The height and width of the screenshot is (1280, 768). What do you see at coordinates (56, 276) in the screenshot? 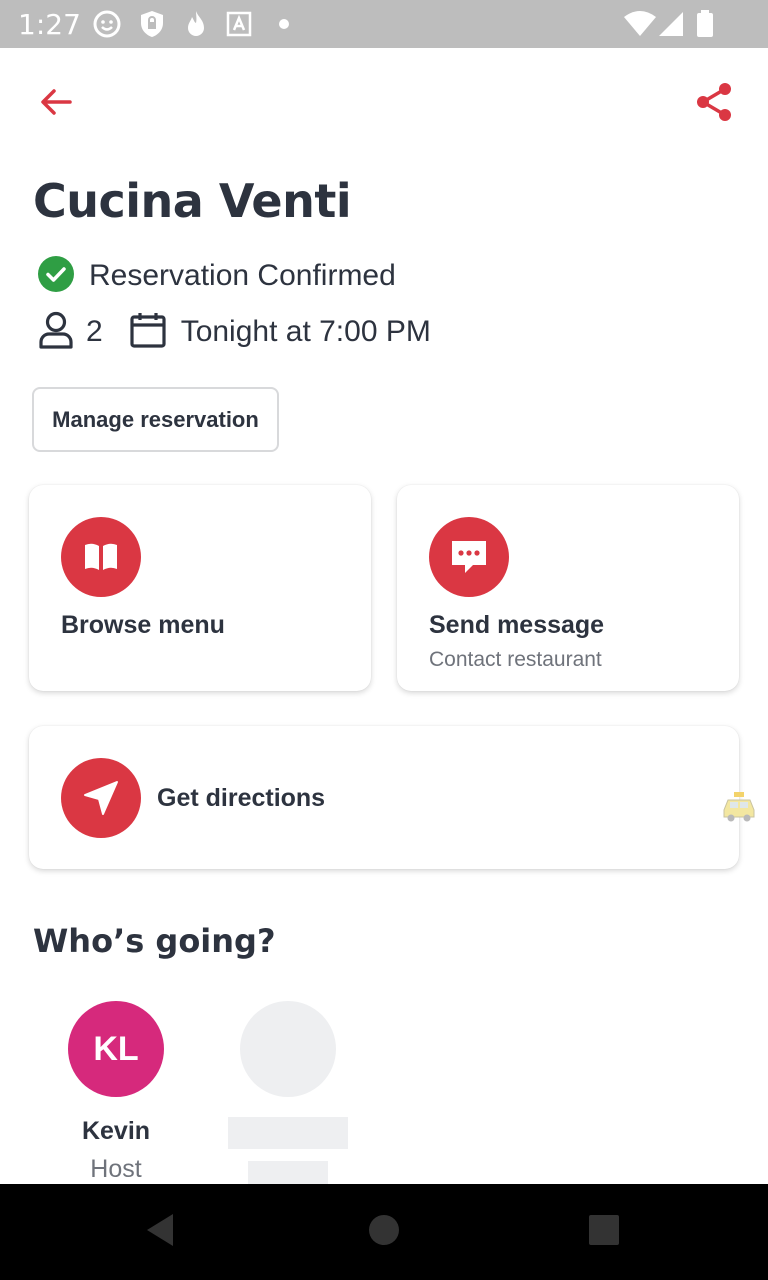
I see `check-circle-icon` at bounding box center [56, 276].